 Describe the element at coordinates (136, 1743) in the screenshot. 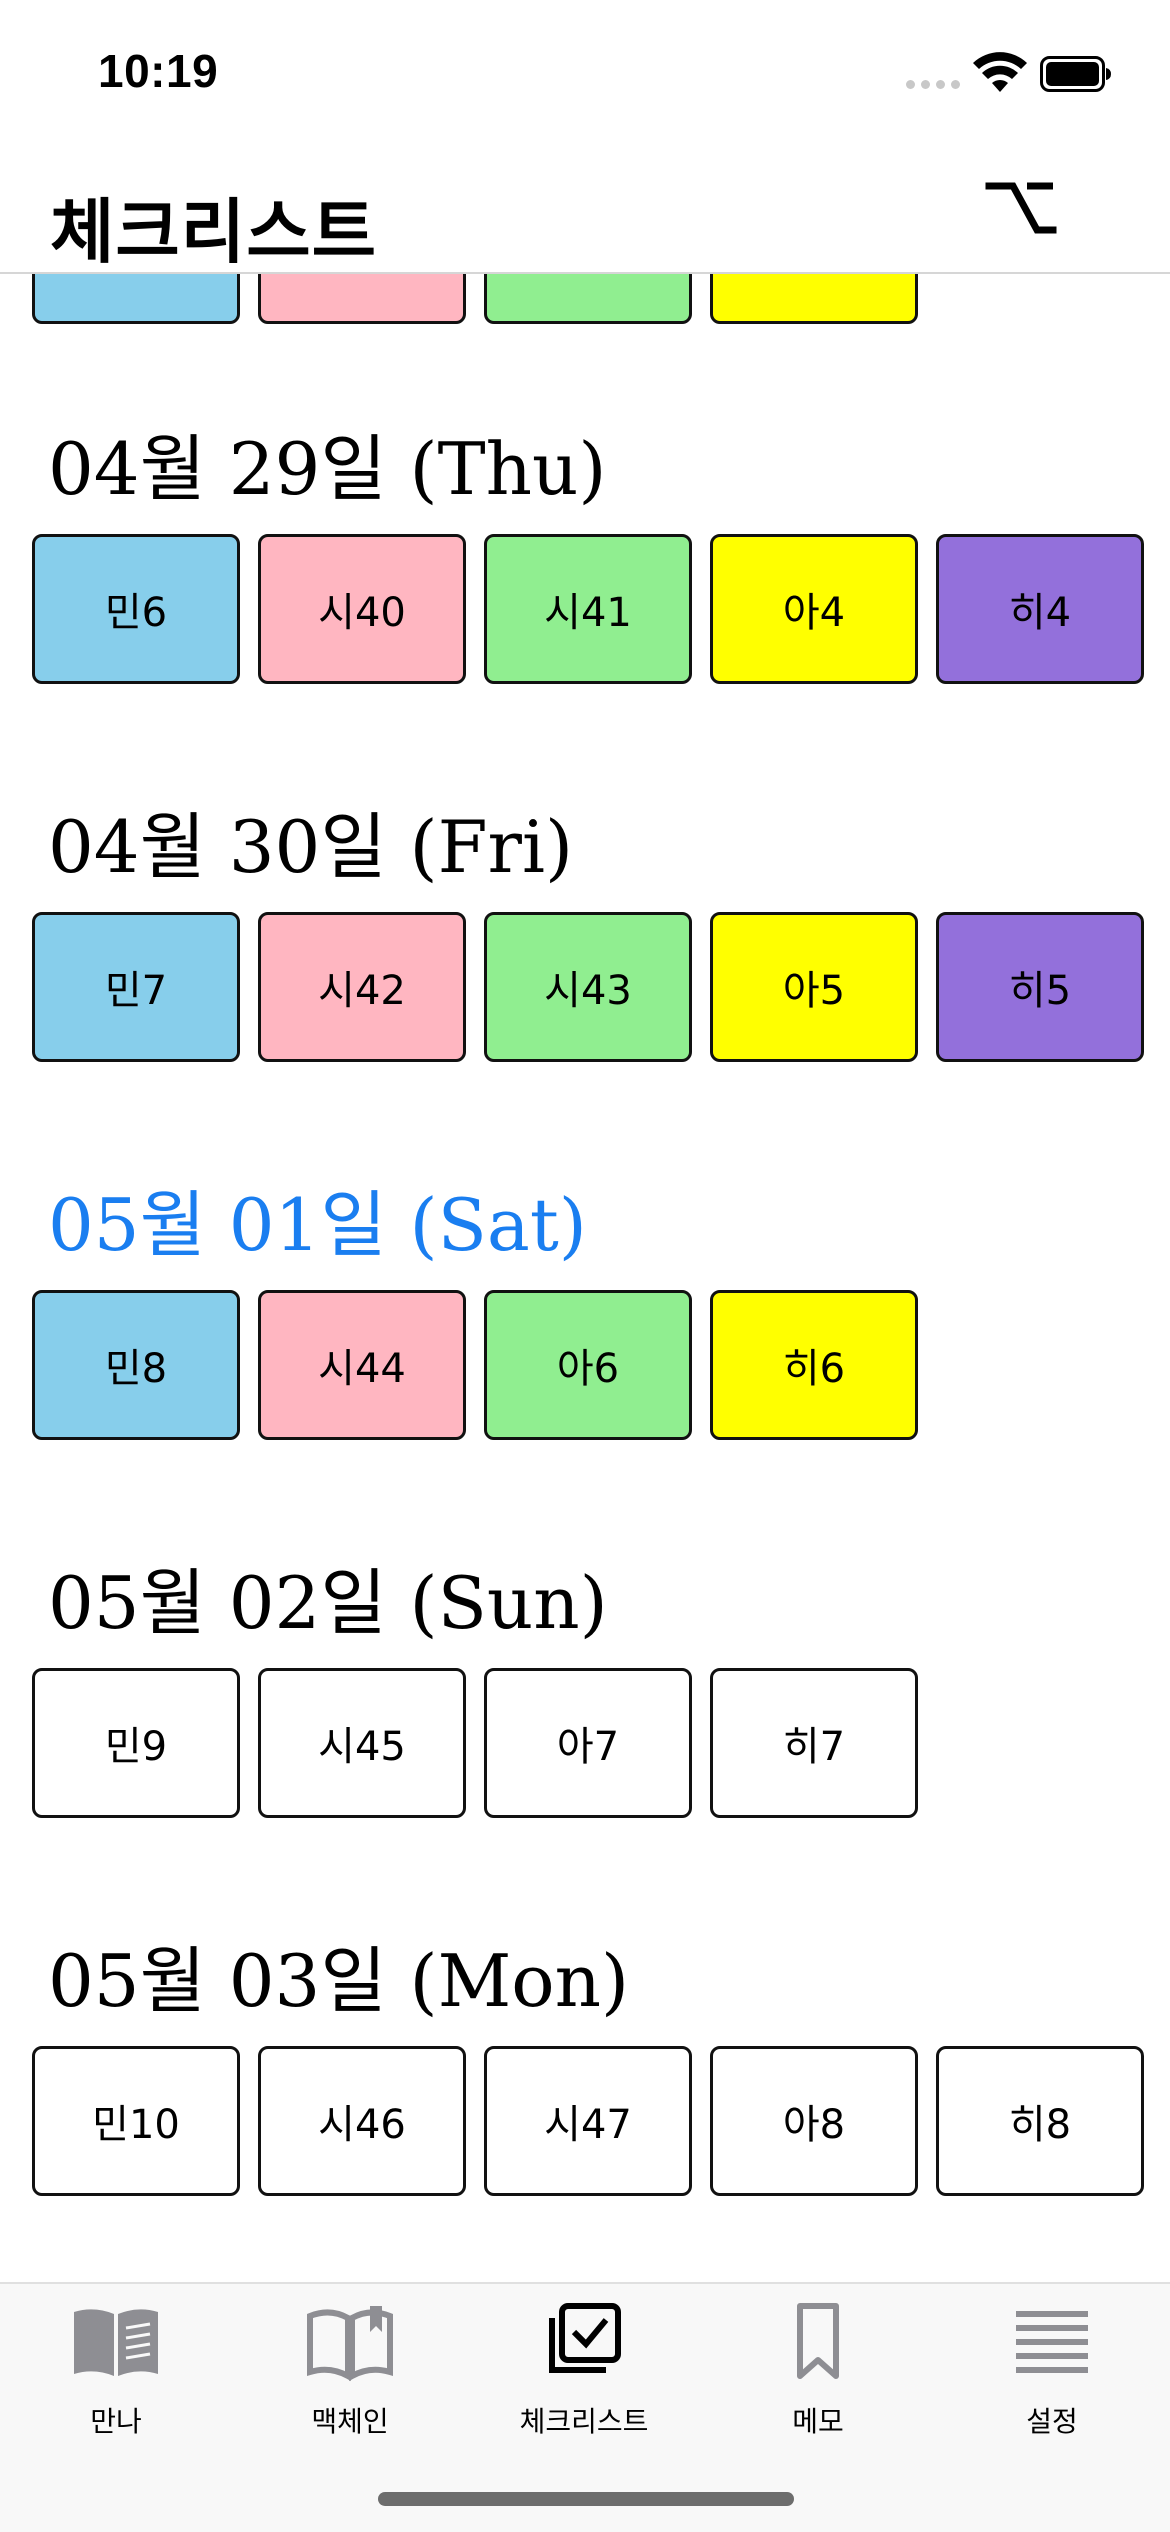

I see `reading-chip: 민9` at that location.